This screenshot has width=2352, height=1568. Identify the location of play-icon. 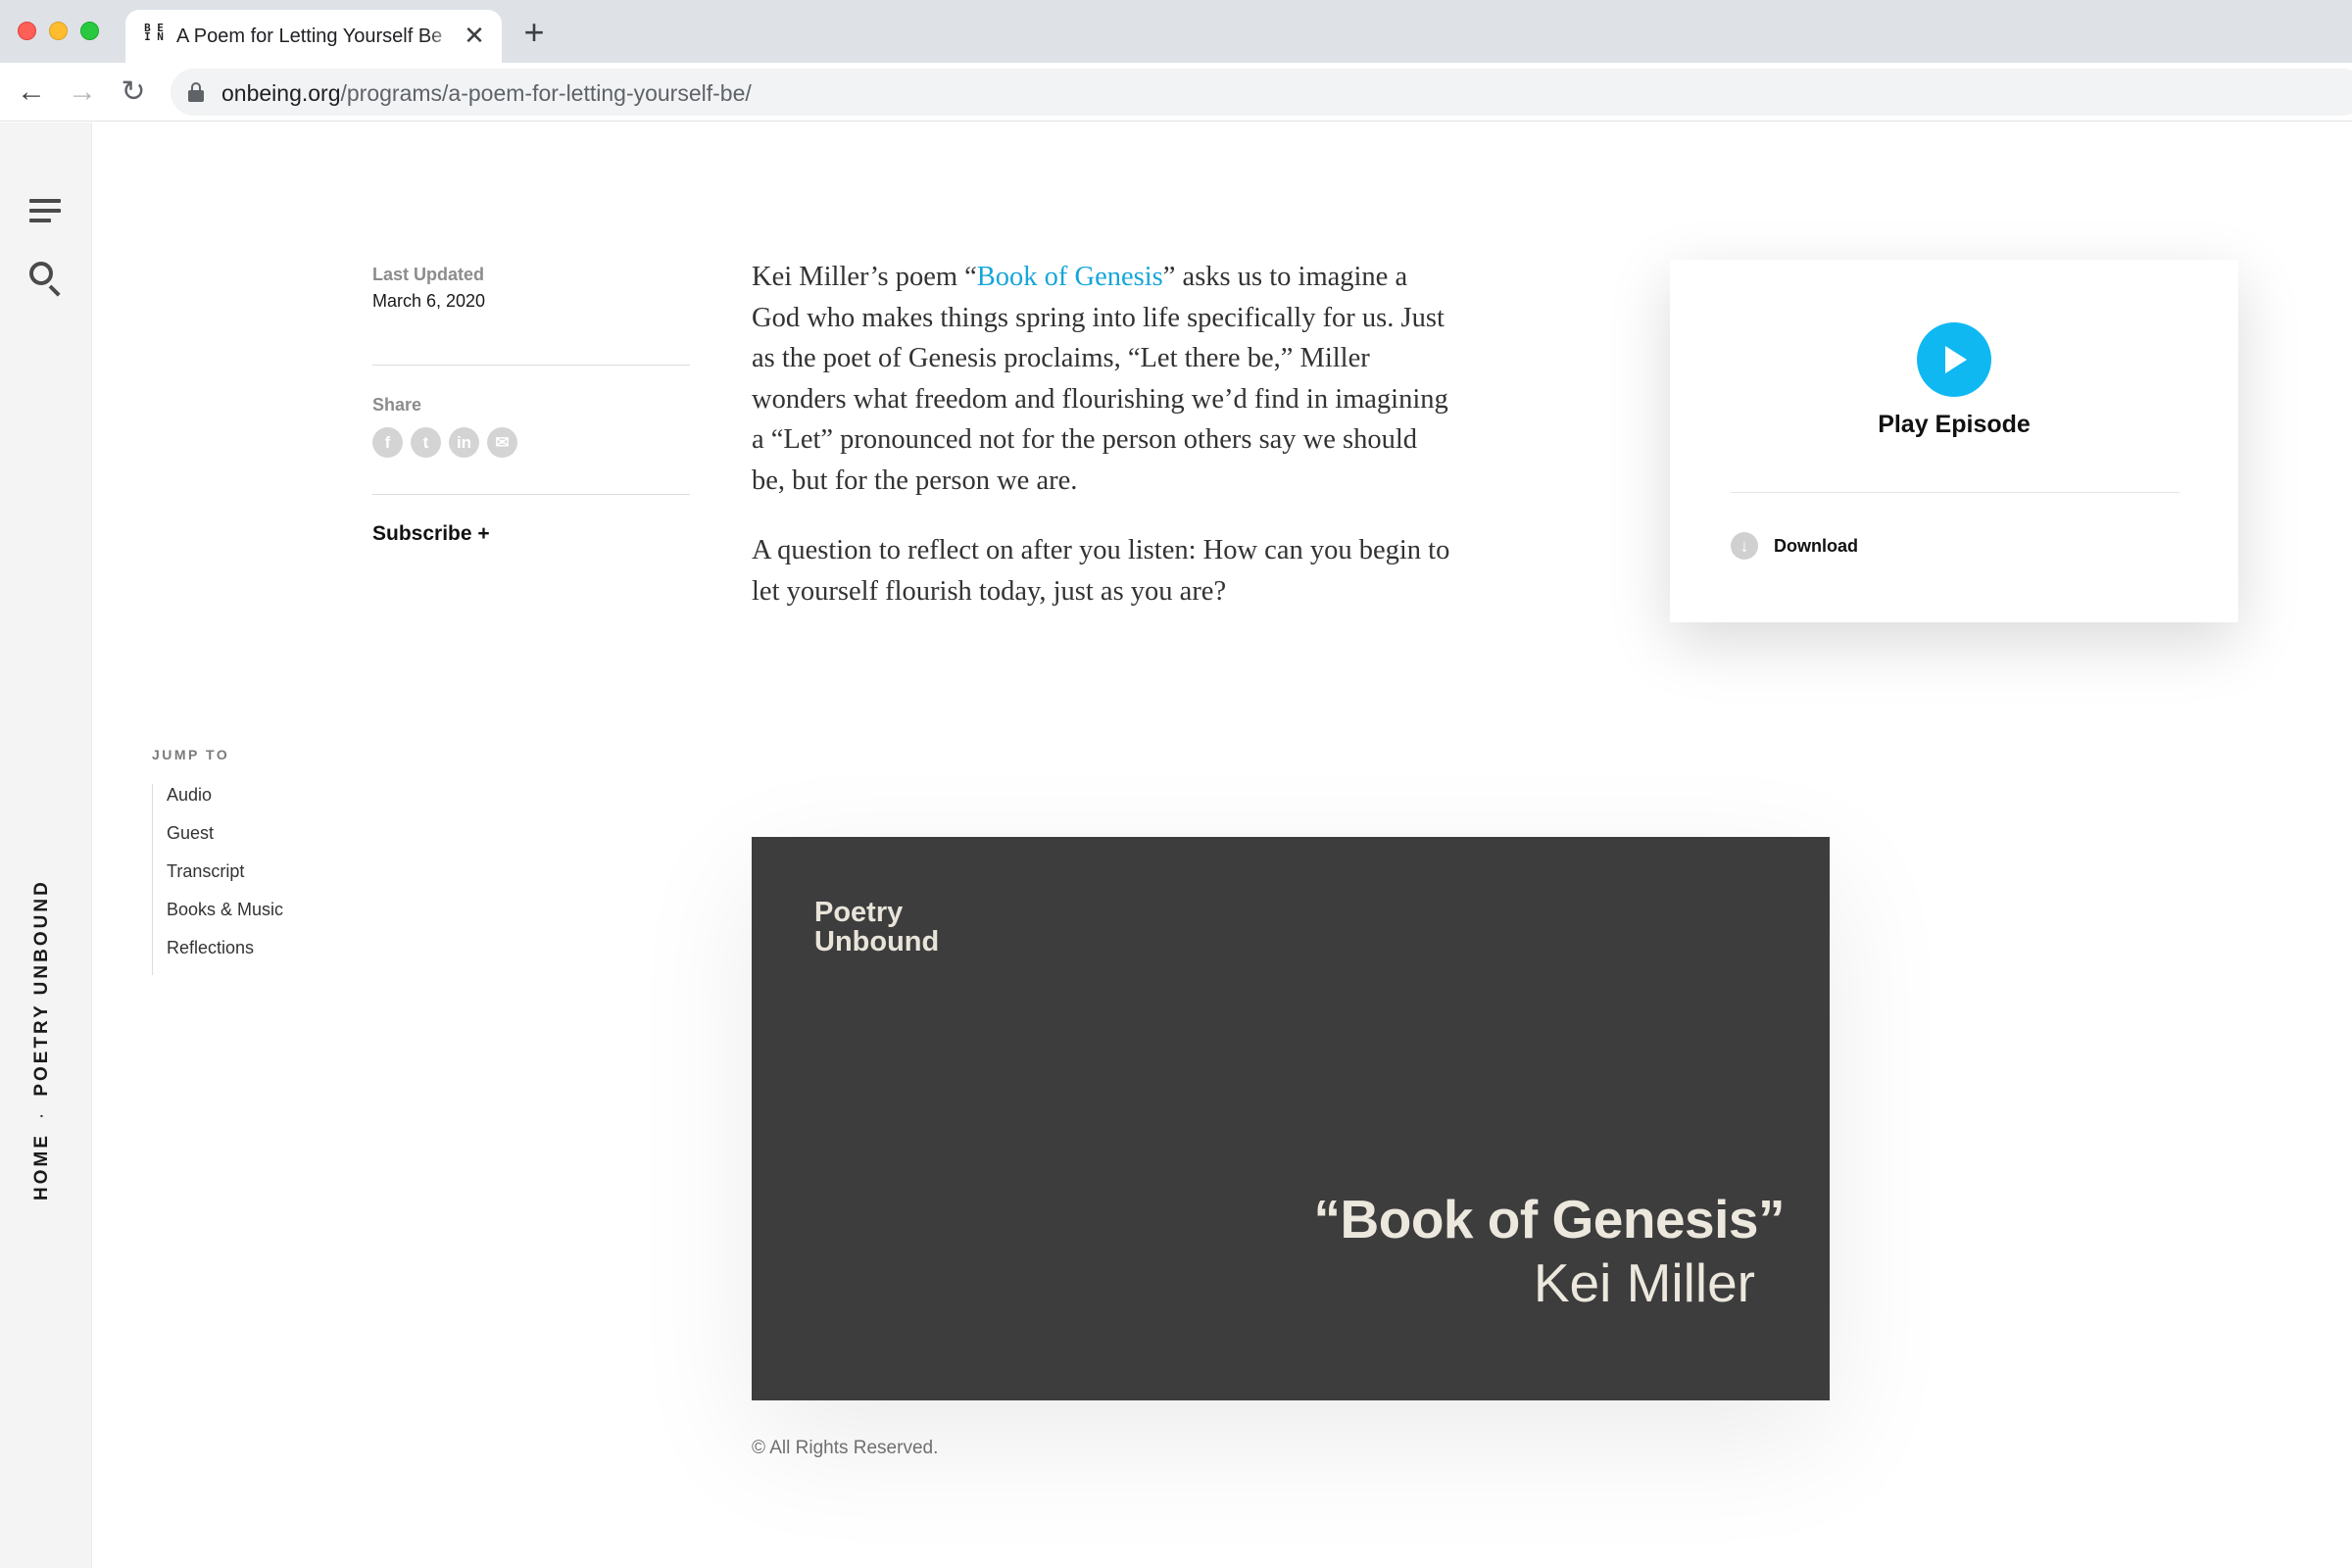
(1954, 359).